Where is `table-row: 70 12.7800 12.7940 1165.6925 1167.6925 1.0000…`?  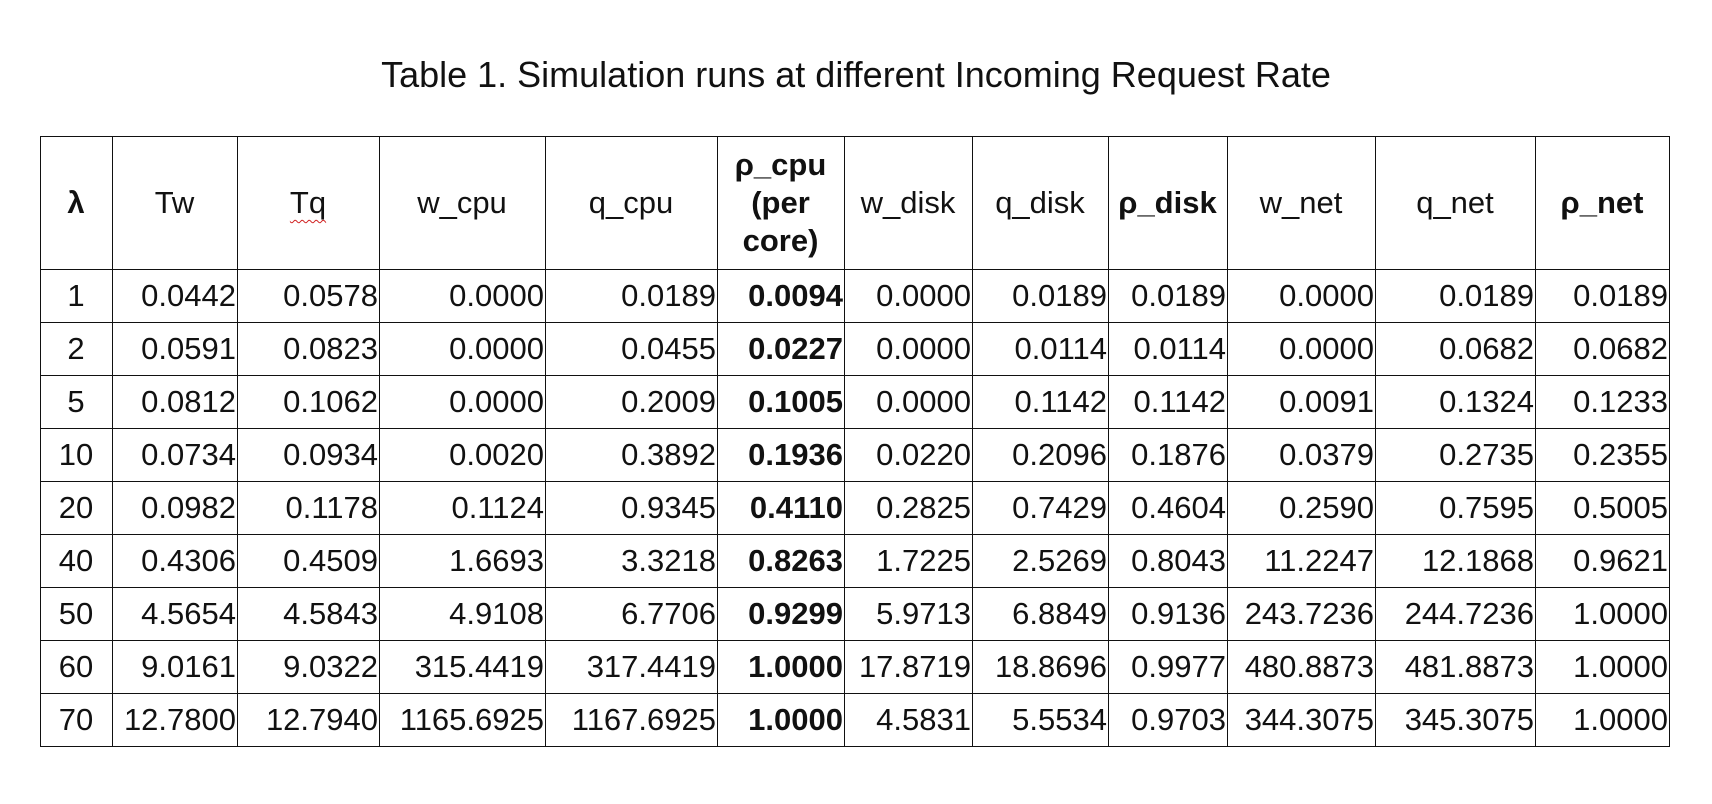 table-row: 70 12.7800 12.7940 1165.6925 1167.6925 1.0000… is located at coordinates (855, 720).